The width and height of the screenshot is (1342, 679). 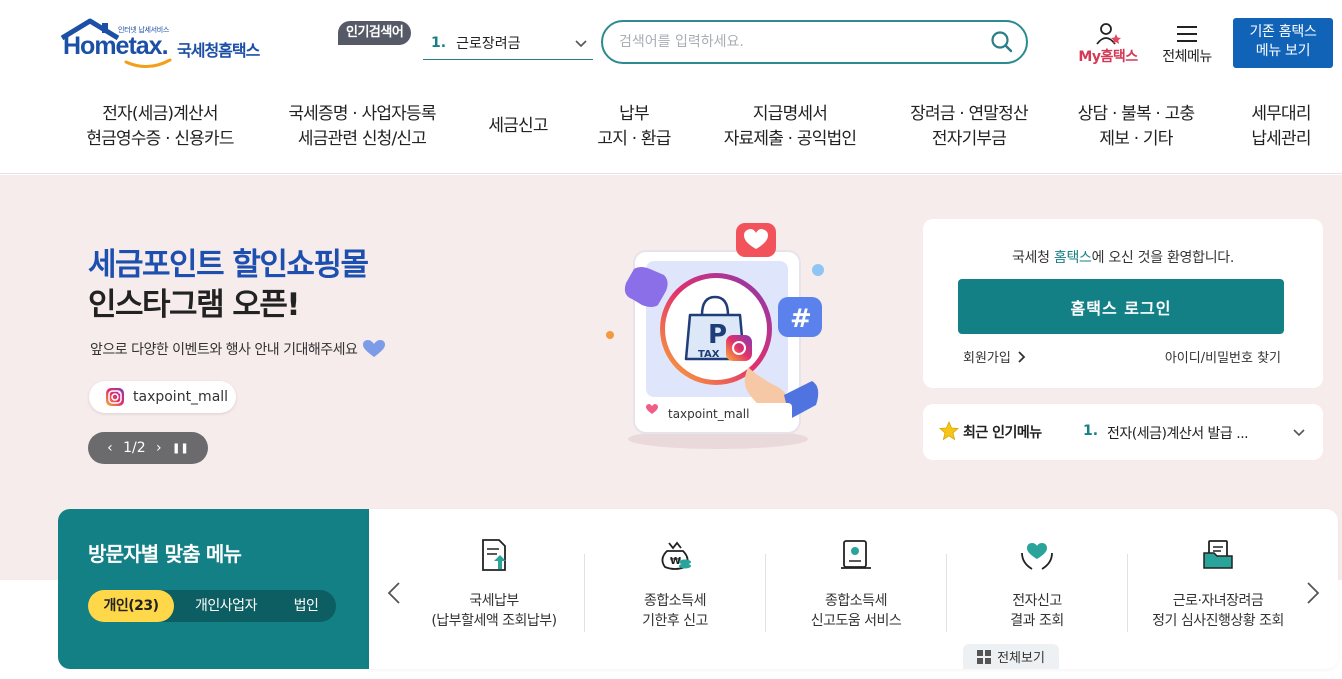 I want to click on gnb-label: 납세관리, so click(x=1281, y=139).